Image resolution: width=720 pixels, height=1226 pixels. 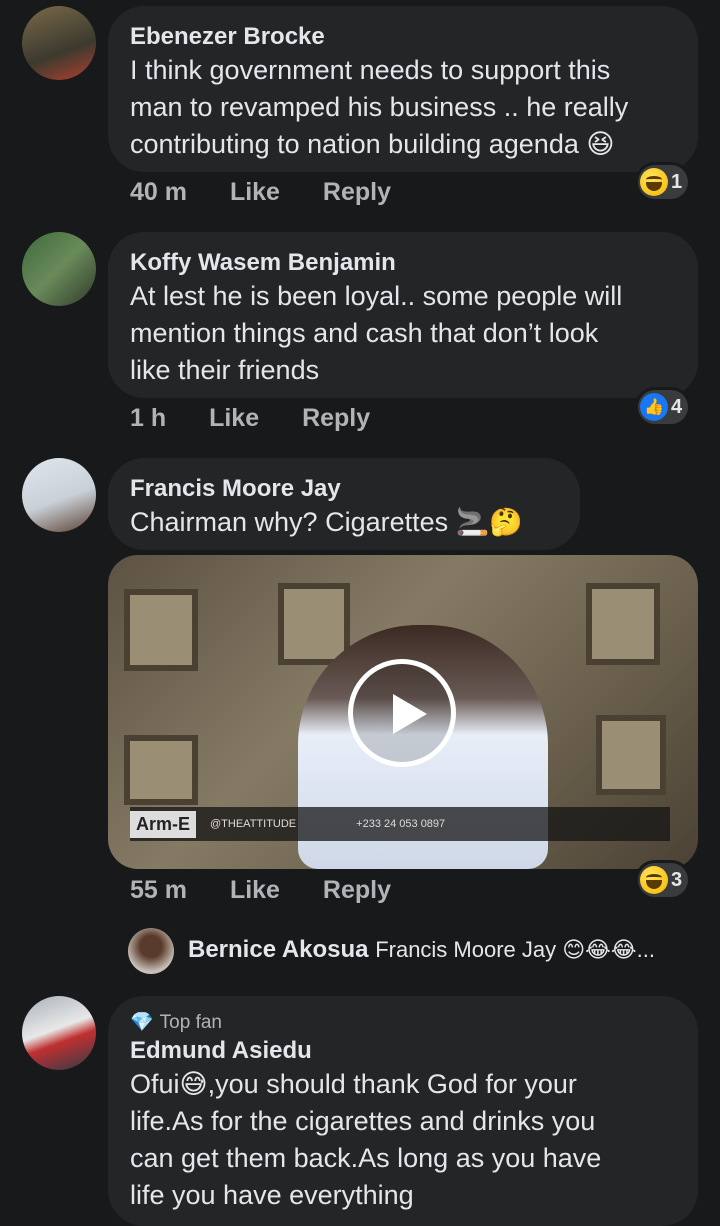 What do you see at coordinates (344, 489) in the screenshot?
I see `comment-author: Francis Moore Jay` at bounding box center [344, 489].